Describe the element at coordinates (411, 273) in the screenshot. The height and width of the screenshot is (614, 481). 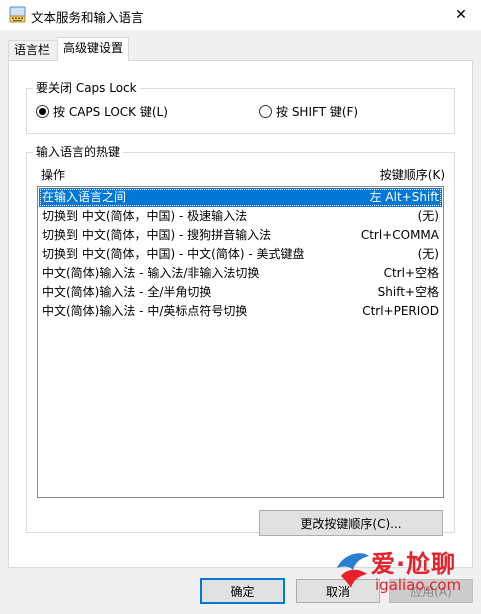
I see `hotkey-keys: Ctrl+空格` at that location.